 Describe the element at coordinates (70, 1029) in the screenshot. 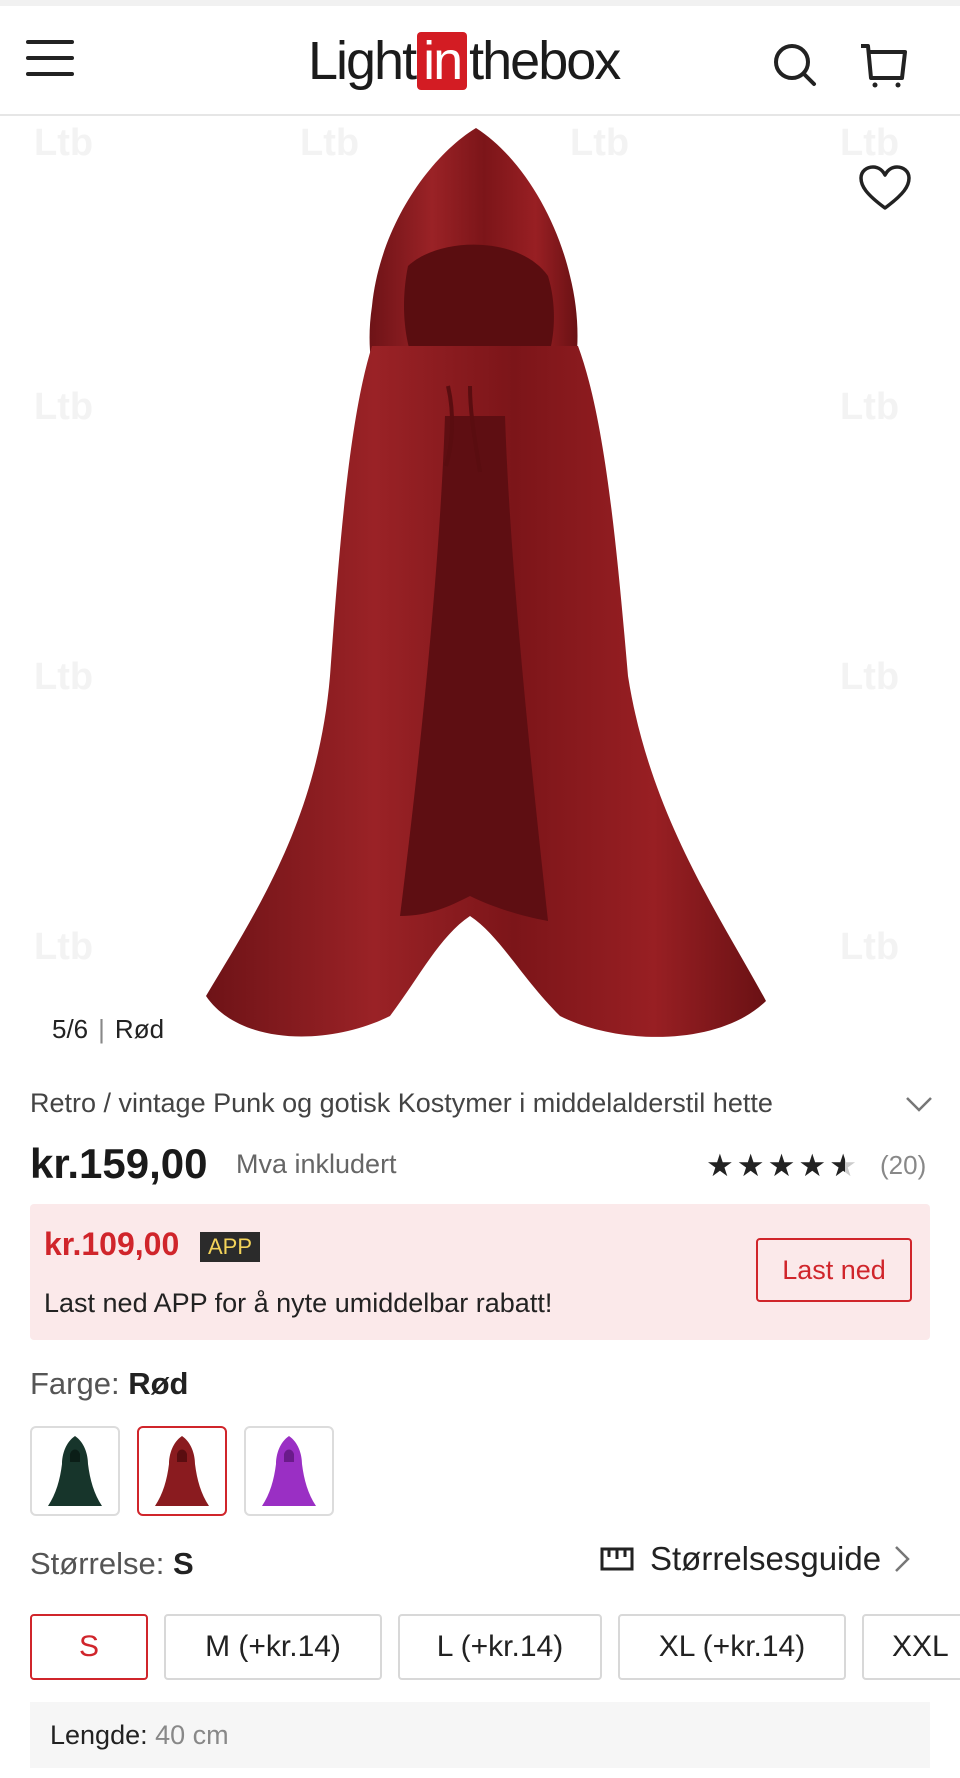

I see `image-index: 5/6` at that location.